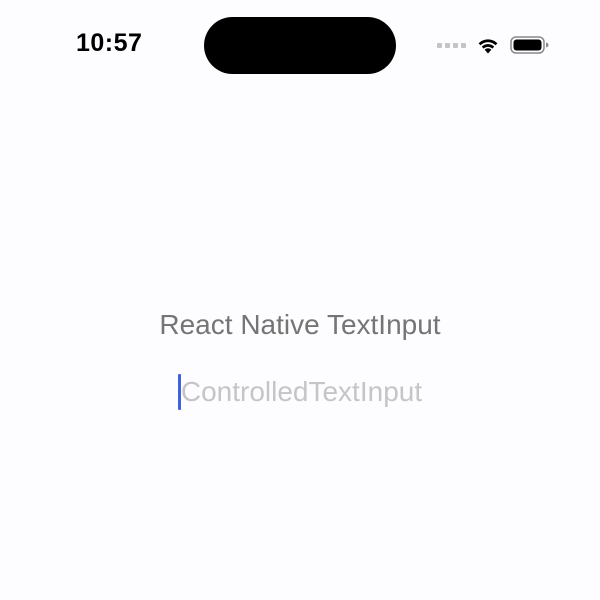  Describe the element at coordinates (109, 43) in the screenshot. I see `status-time: 10:57` at that location.